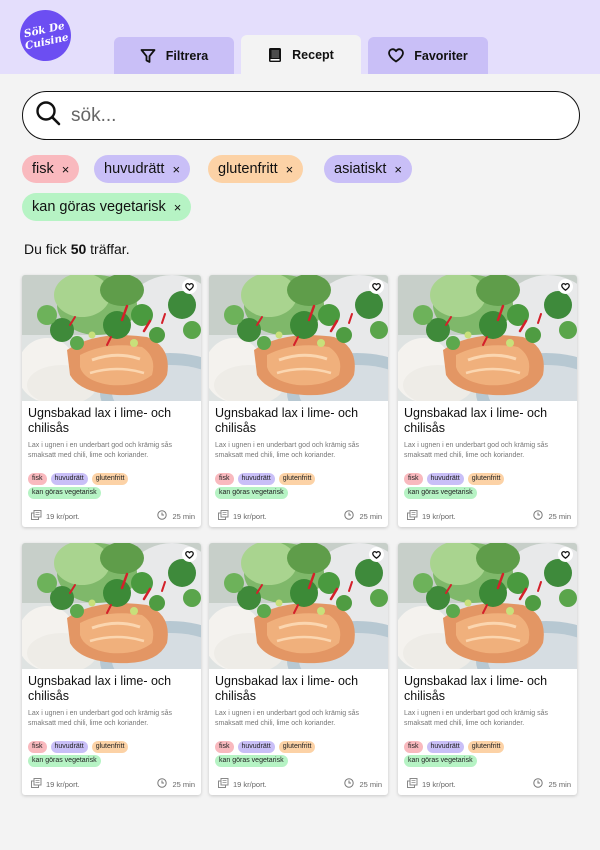  What do you see at coordinates (134, 169) in the screenshot?
I see `filter-chip-label: huvudrätt` at bounding box center [134, 169].